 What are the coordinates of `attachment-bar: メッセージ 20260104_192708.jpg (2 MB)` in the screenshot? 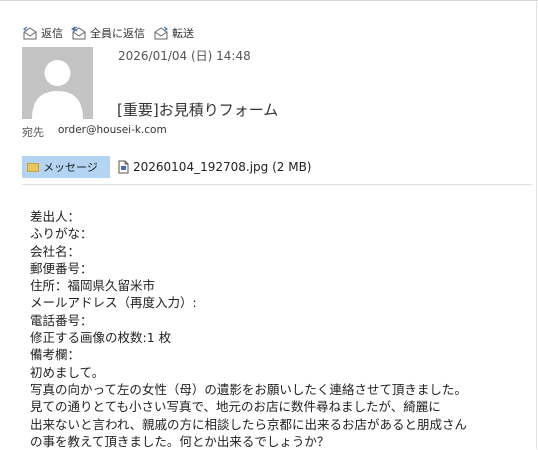 It's located at (166, 167).